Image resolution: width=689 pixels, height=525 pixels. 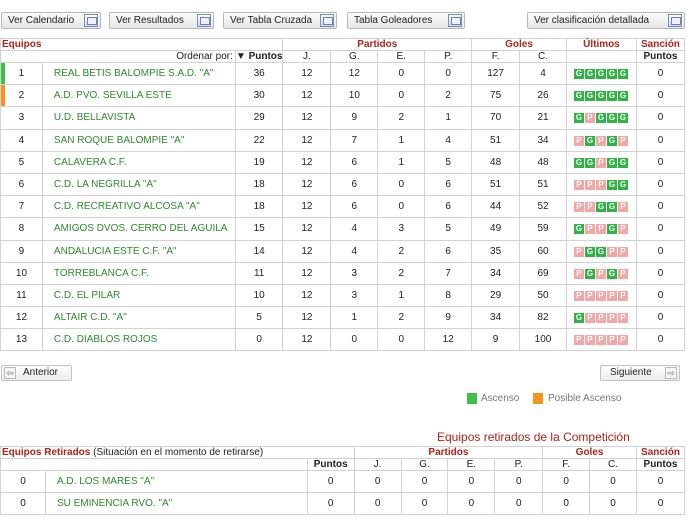 What do you see at coordinates (46, 452) in the screenshot?
I see `retirados-group-label: Equipos Retirados` at bounding box center [46, 452].